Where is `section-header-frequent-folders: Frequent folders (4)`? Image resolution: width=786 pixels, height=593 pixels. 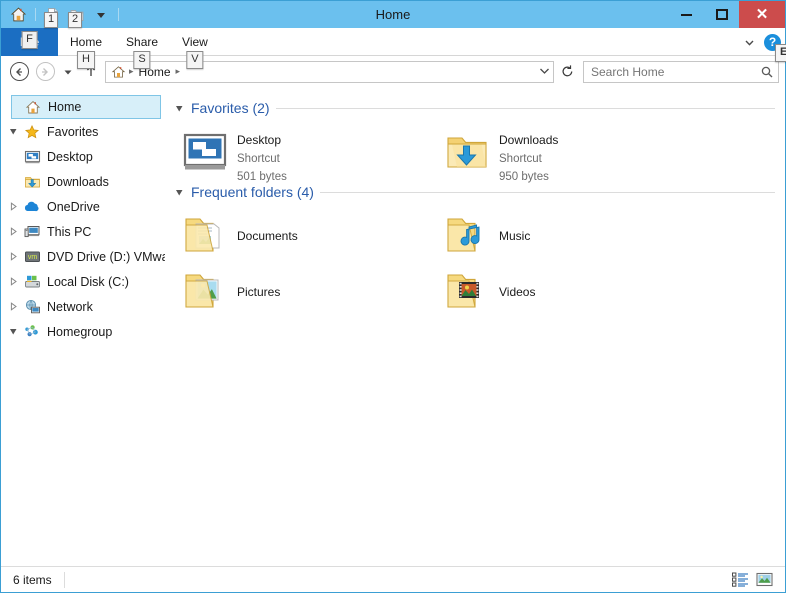
section-header-frequent-folders: Frequent folders (4) is located at coordinates (479, 192).